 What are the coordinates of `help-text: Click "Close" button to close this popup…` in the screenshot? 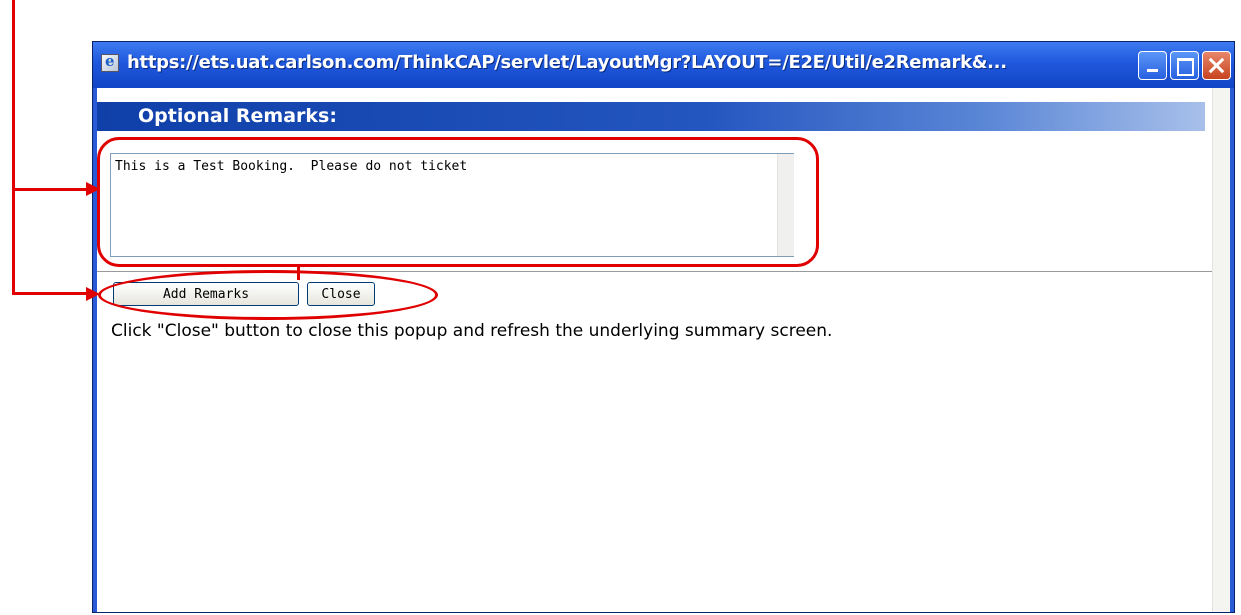 It's located at (472, 331).